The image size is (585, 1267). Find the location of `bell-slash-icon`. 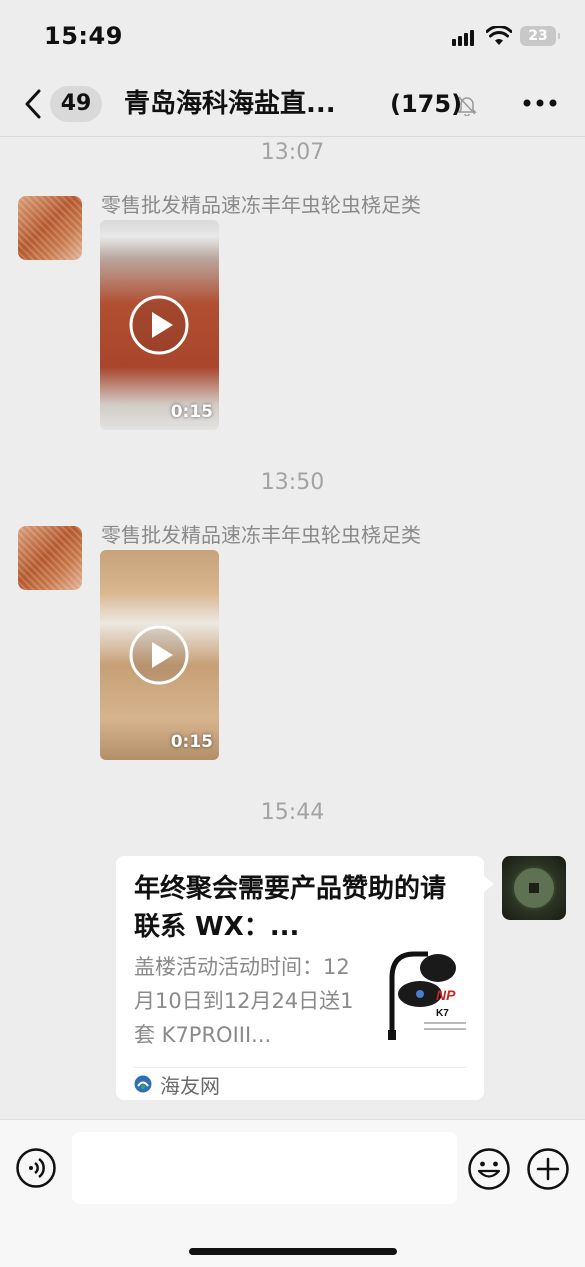

bell-slash-icon is located at coordinates (467, 106).